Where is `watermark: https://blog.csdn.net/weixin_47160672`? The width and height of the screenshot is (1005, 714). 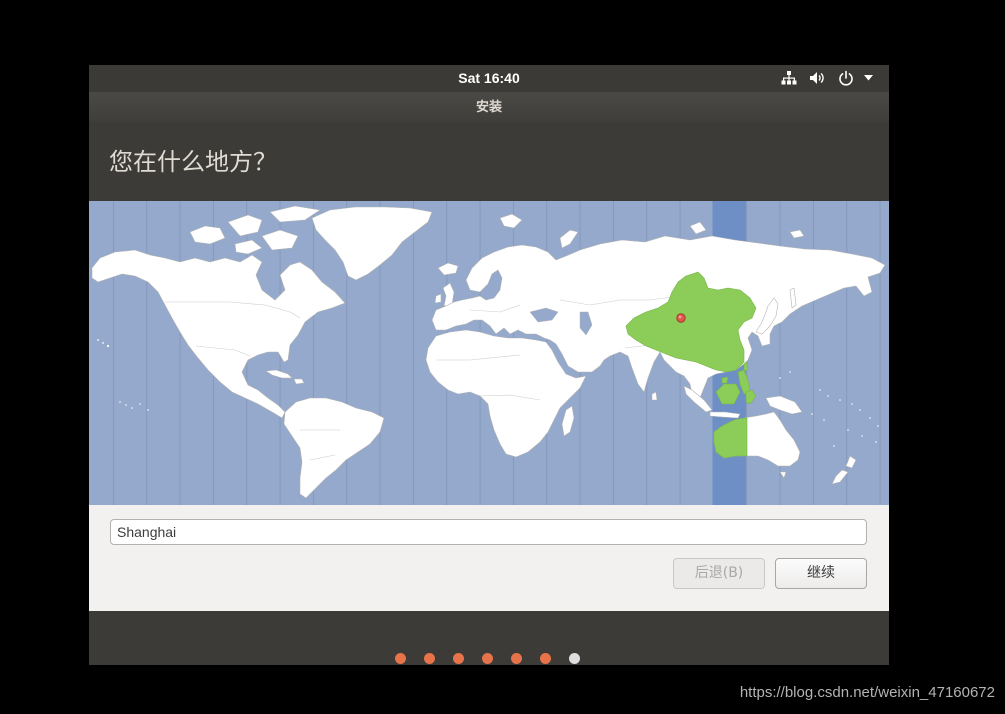 watermark: https://blog.csdn.net/weixin_47160672 is located at coordinates (867, 692).